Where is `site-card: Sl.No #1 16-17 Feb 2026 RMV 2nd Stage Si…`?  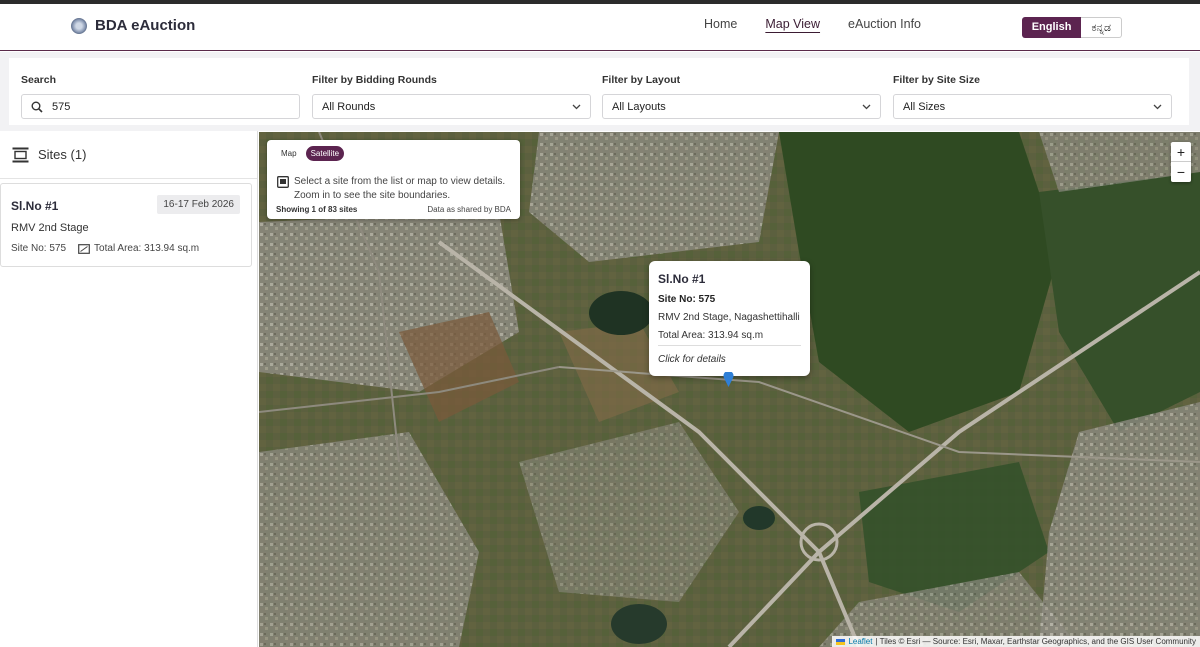 site-card: Sl.No #1 16-17 Feb 2026 RMV 2nd Stage Si… is located at coordinates (126, 225).